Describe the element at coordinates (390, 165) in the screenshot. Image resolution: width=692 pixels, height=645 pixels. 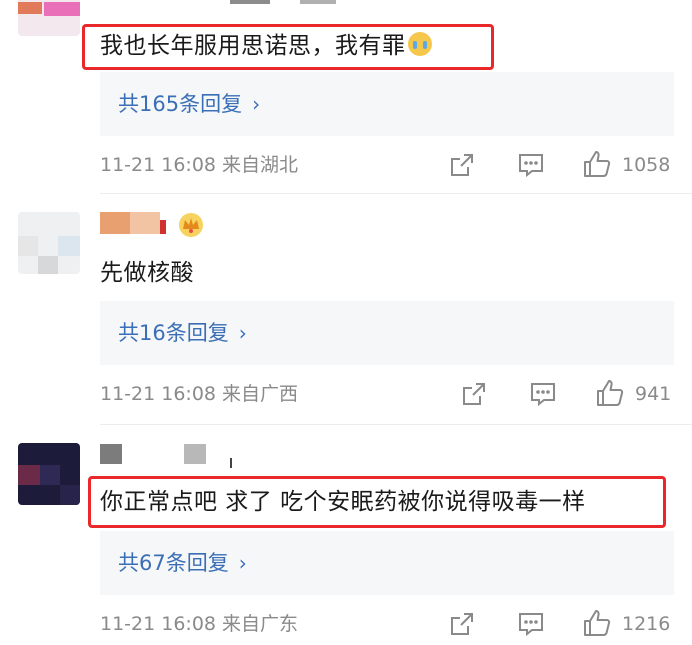
I see `comment-meta: 11-21 16:08 来自湖北 1058` at that location.